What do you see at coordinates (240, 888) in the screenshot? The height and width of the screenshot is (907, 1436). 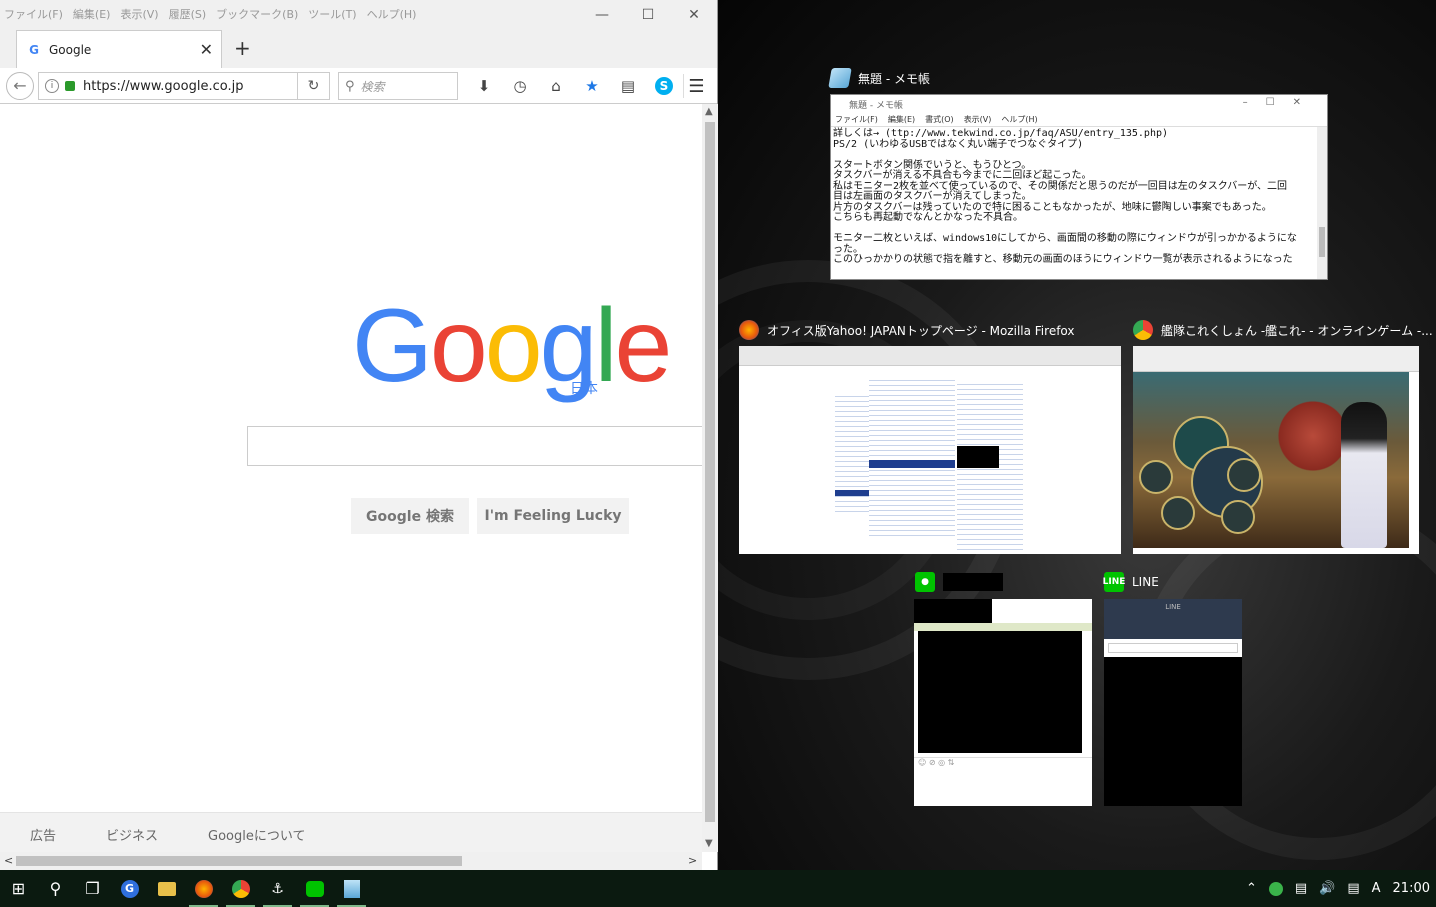 I see `chrome-taskbar-icon` at bounding box center [240, 888].